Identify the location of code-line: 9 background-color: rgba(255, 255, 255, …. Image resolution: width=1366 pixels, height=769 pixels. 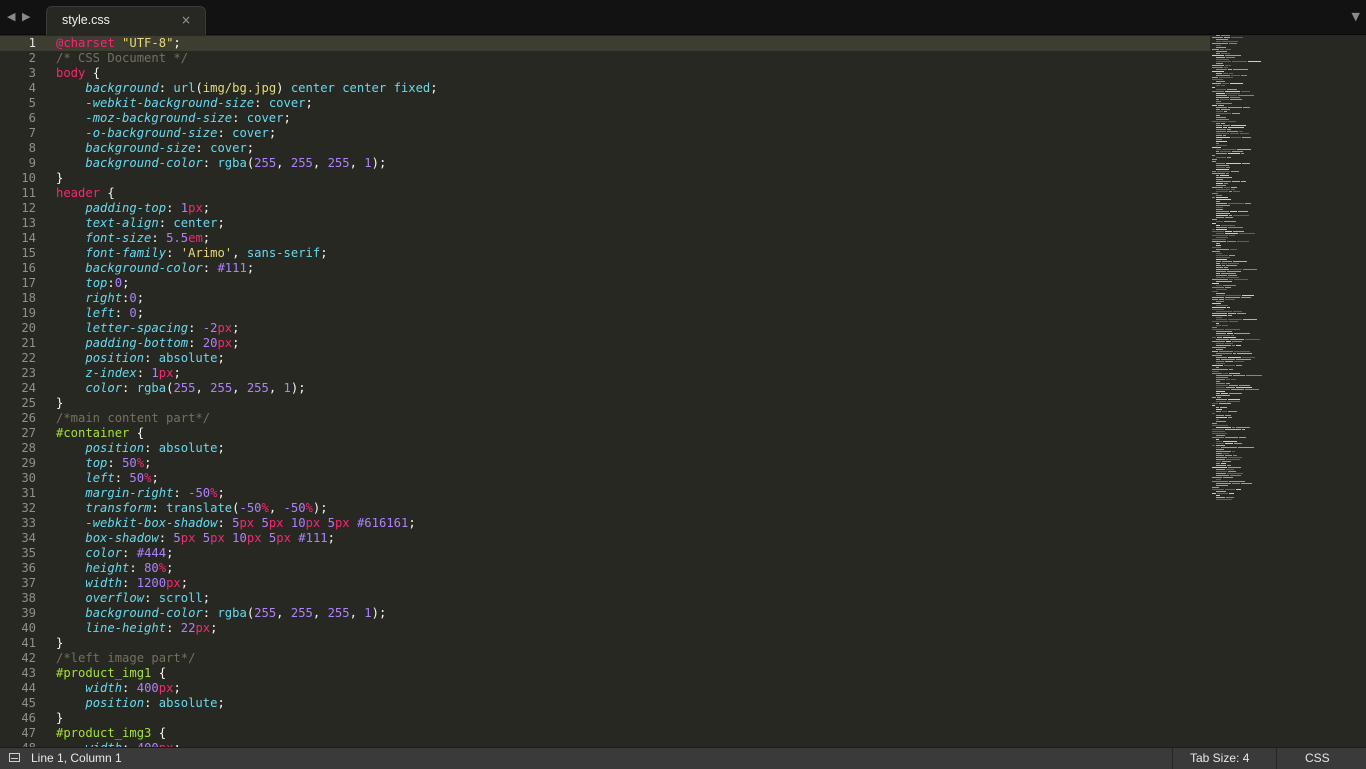
(600, 163).